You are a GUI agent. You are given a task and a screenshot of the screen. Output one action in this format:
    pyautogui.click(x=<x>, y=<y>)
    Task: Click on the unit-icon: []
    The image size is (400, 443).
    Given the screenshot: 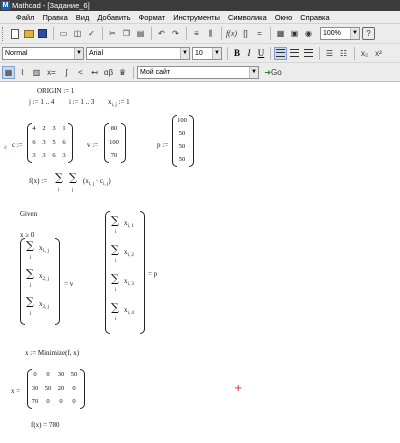 What is the action you would take?
    pyautogui.click(x=245, y=33)
    